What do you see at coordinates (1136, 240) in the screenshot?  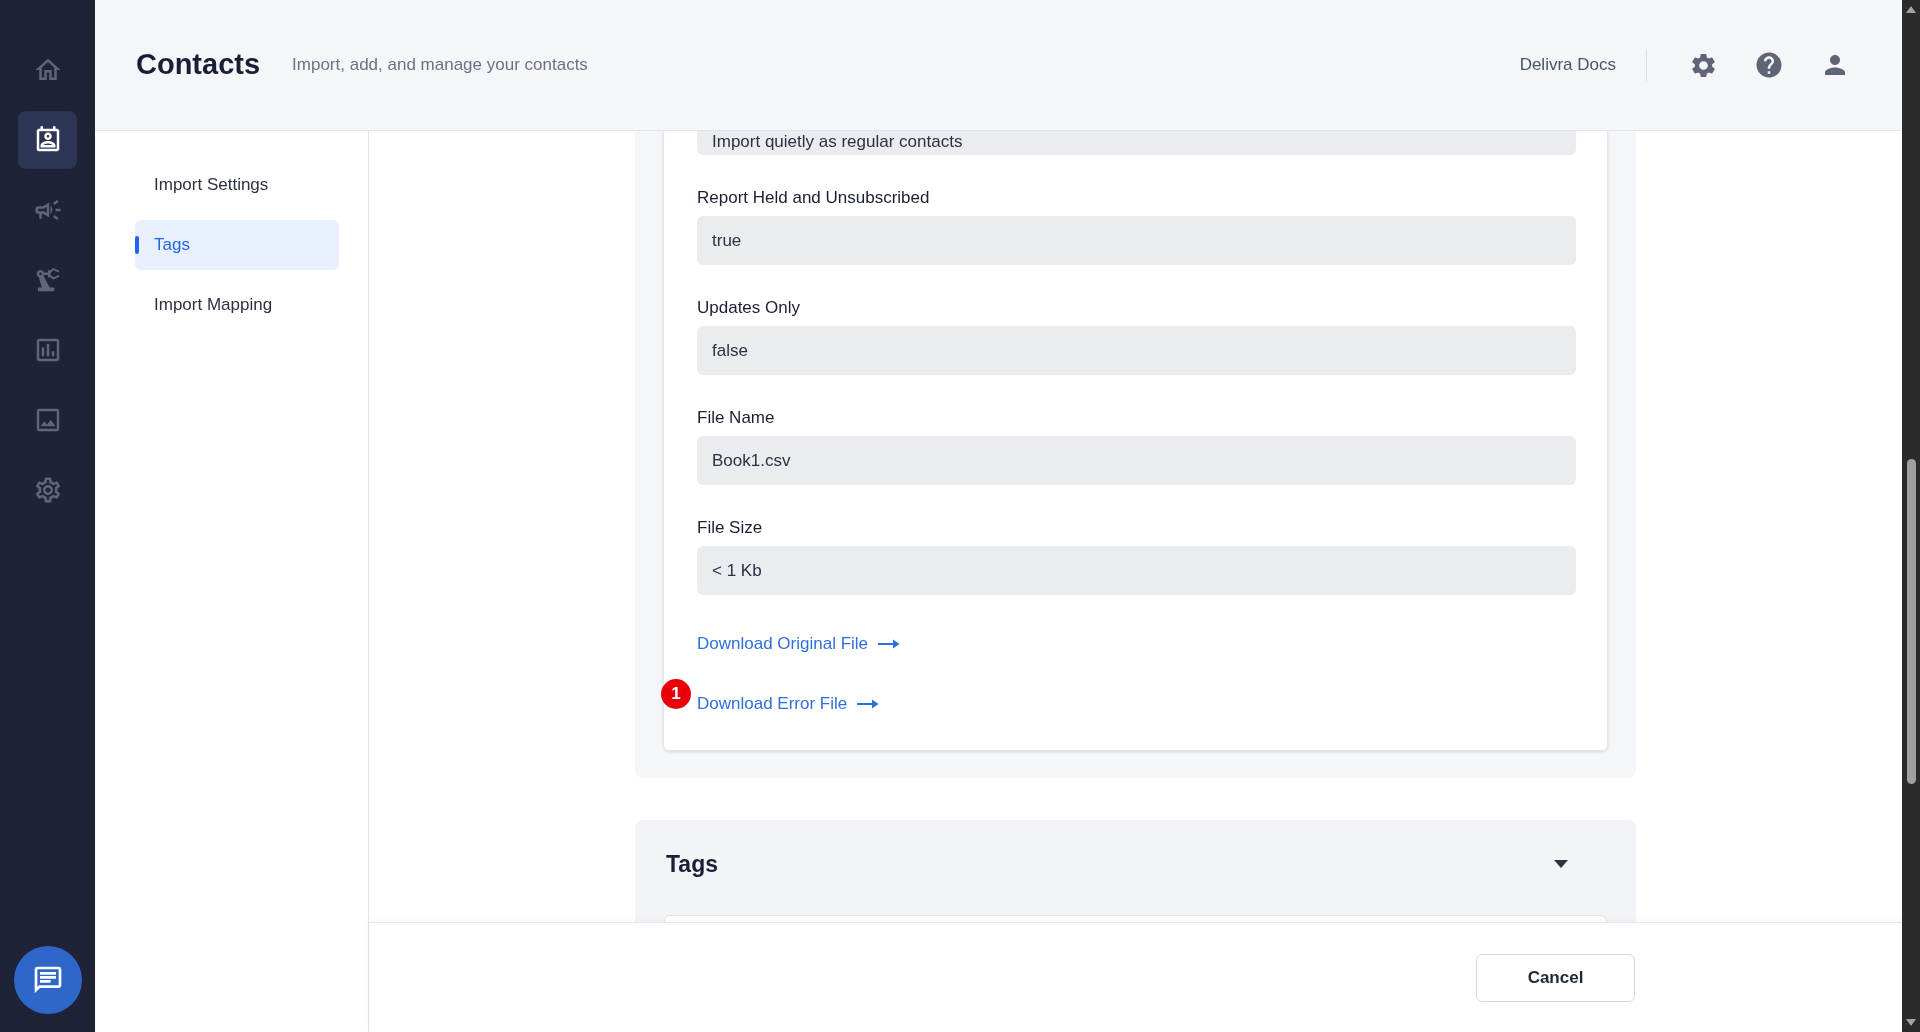 I see `text-field: true` at bounding box center [1136, 240].